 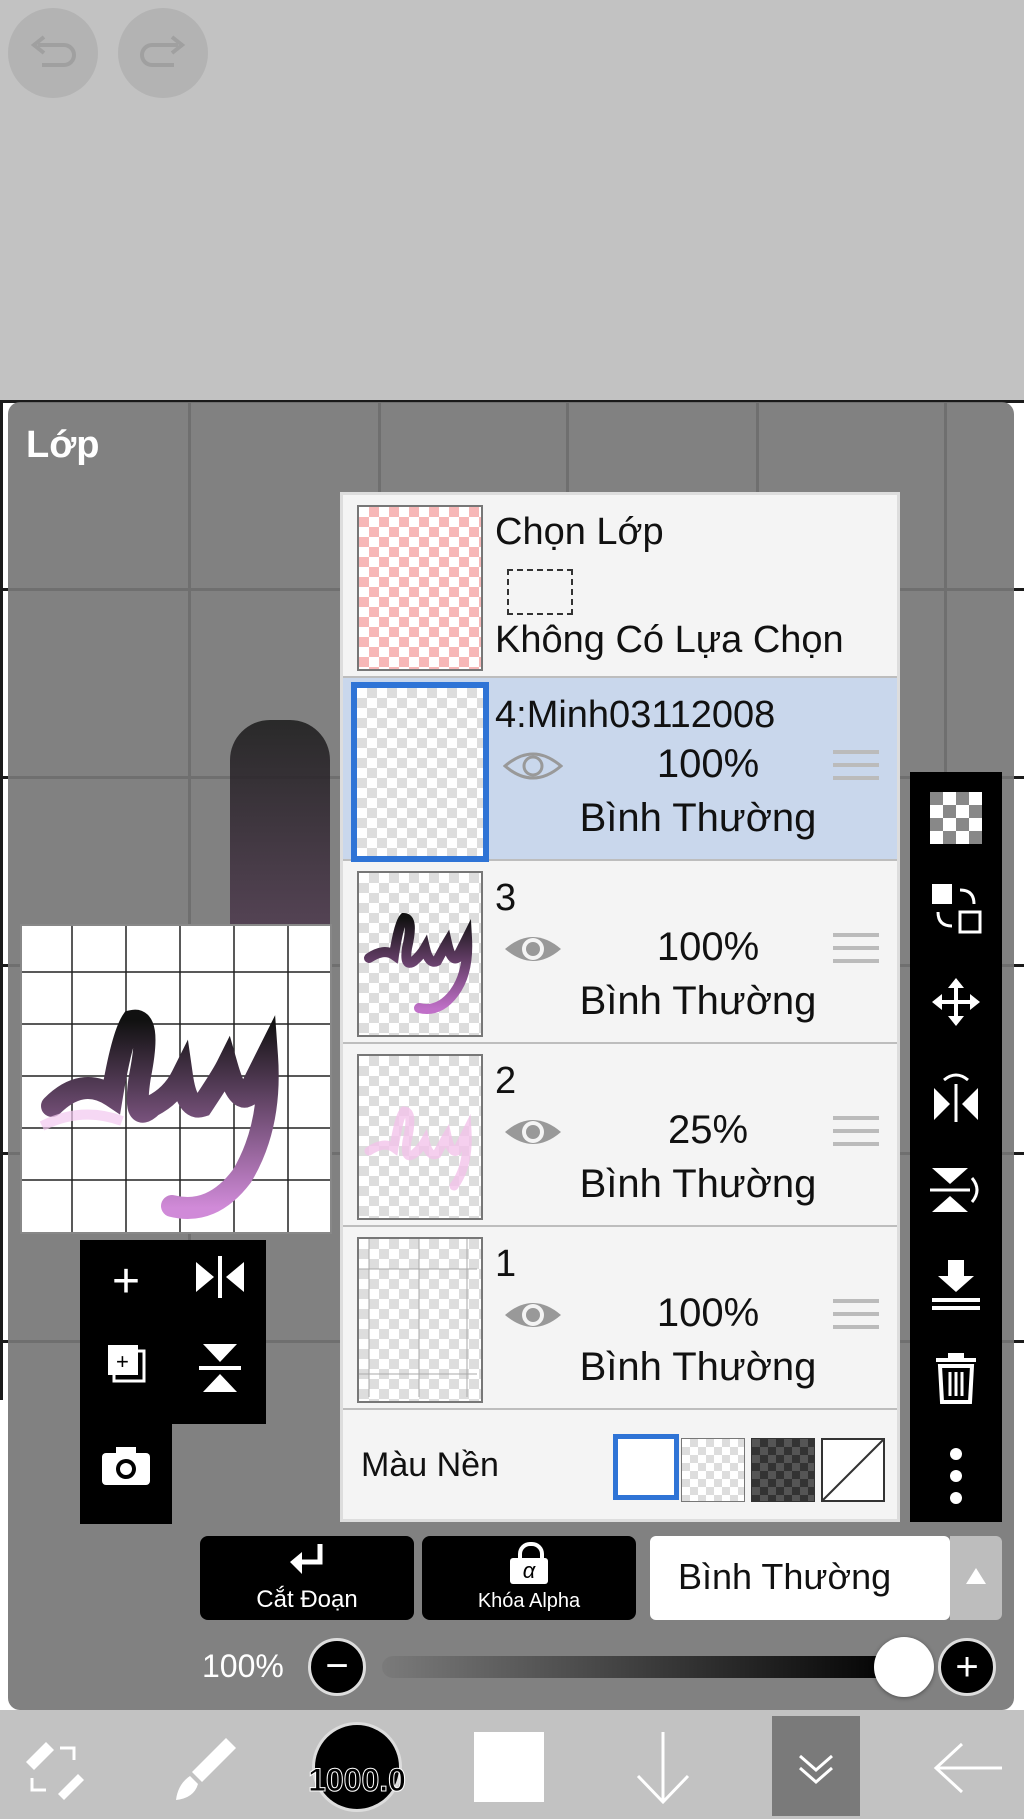 What do you see at coordinates (620, 952) in the screenshot?
I see `layer-row-3: 3 100% Bình Thường` at bounding box center [620, 952].